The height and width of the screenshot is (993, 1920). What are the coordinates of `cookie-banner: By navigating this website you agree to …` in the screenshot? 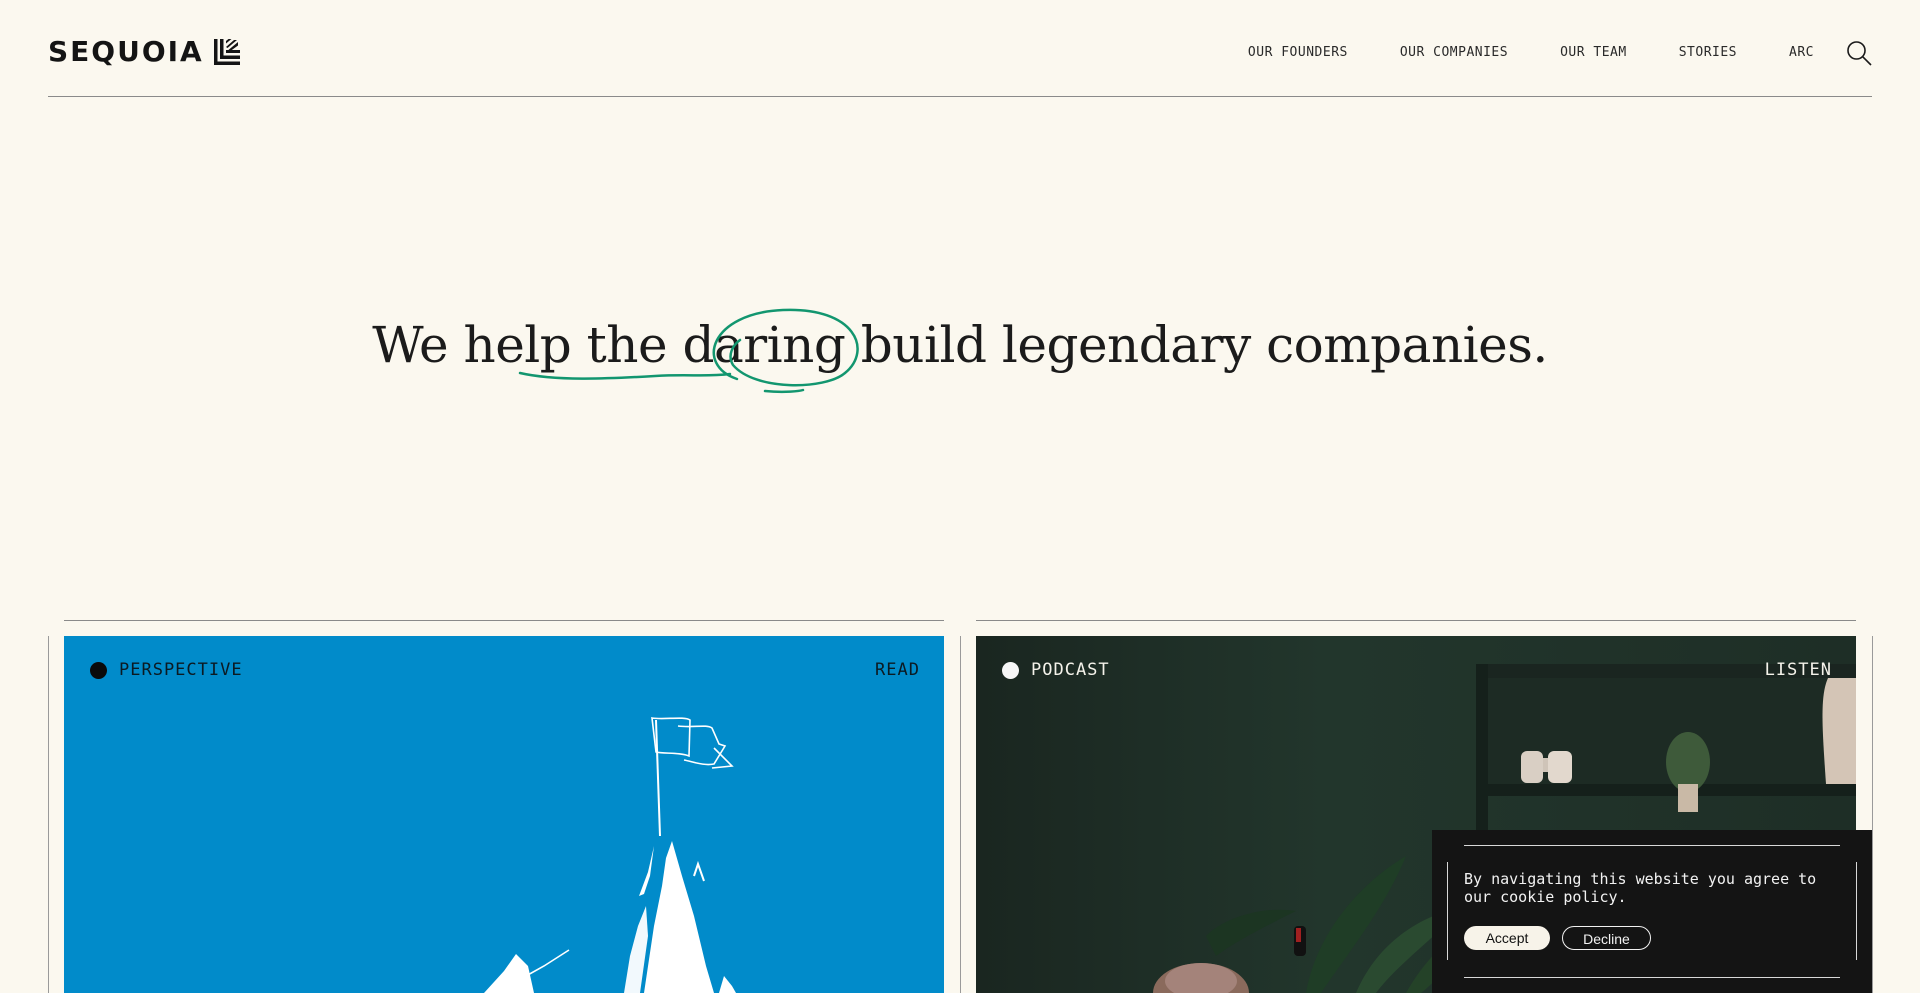 It's located at (1652, 911).